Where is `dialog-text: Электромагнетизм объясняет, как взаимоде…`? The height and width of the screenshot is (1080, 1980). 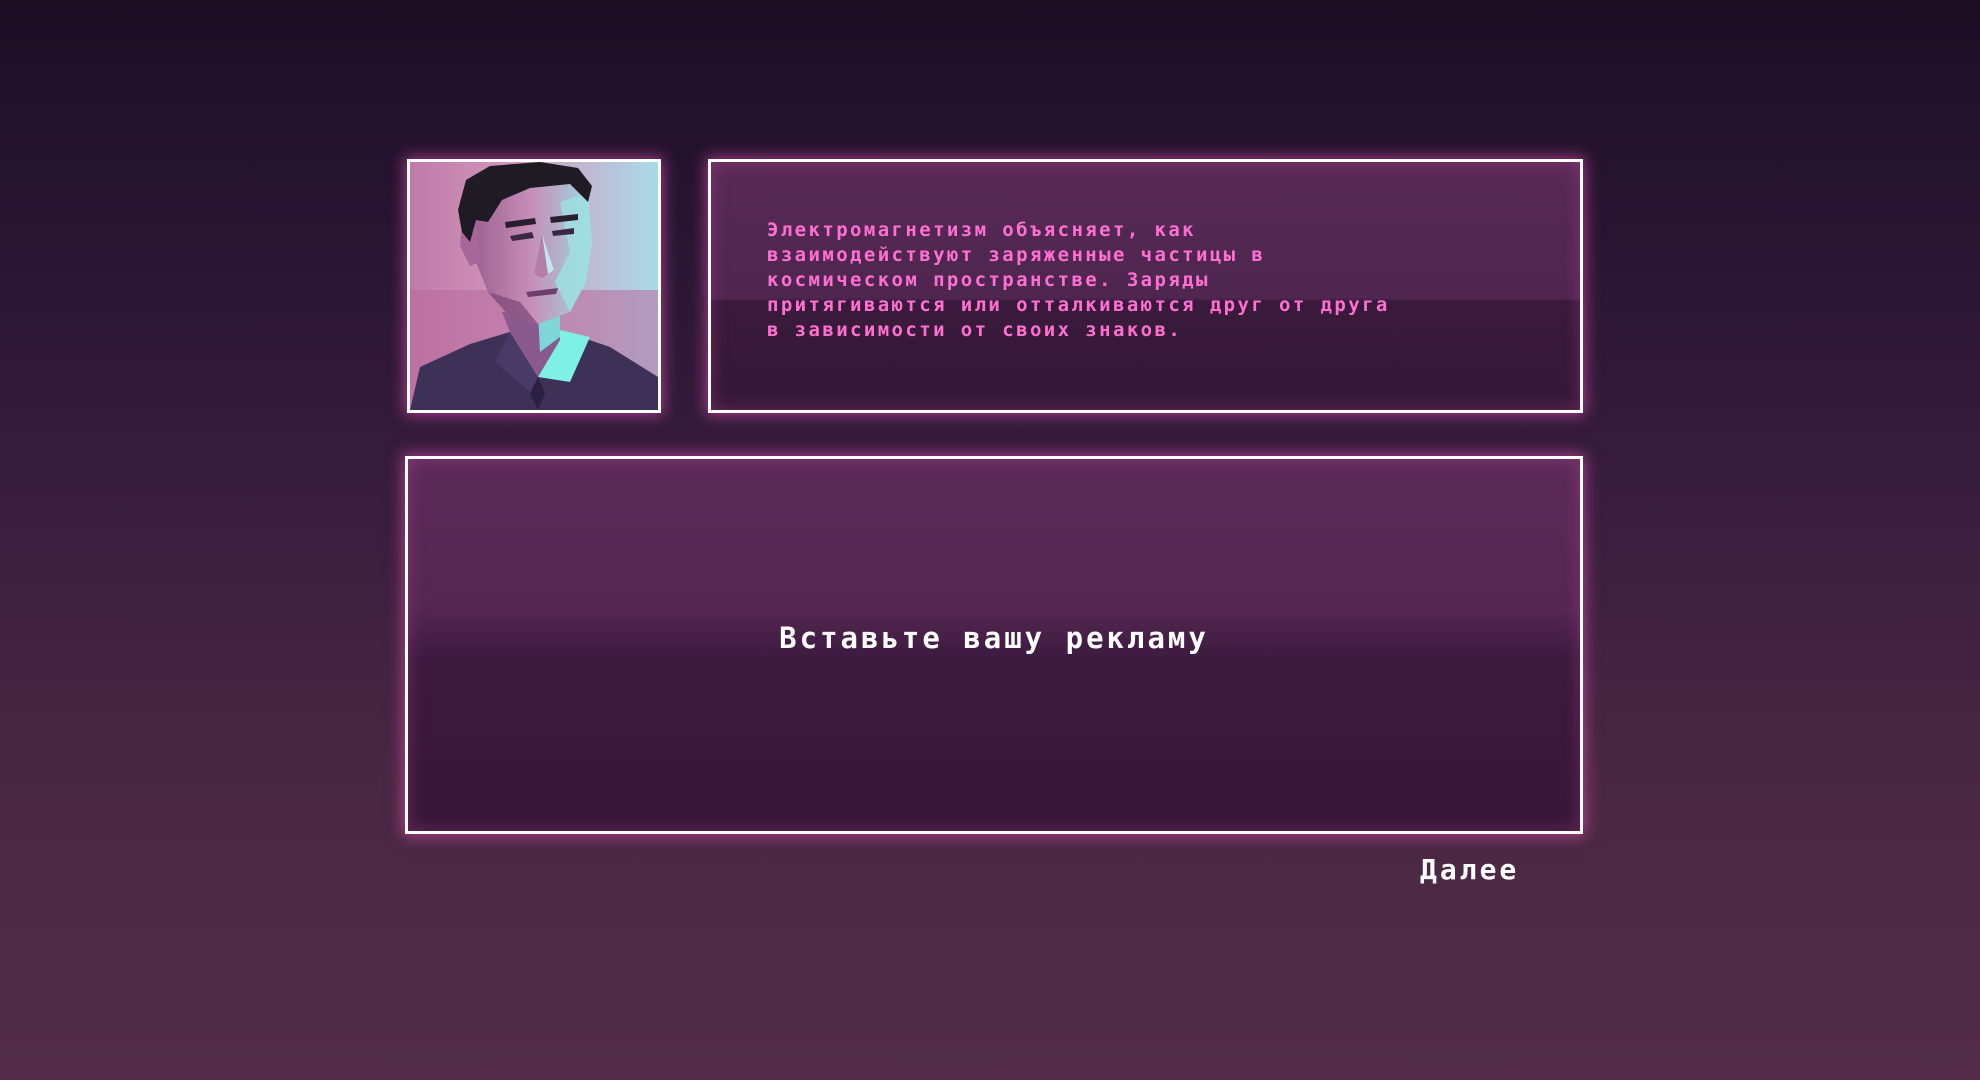
dialog-text: Электромагнетизм объясняет, как взаимоде… is located at coordinates (1078, 280).